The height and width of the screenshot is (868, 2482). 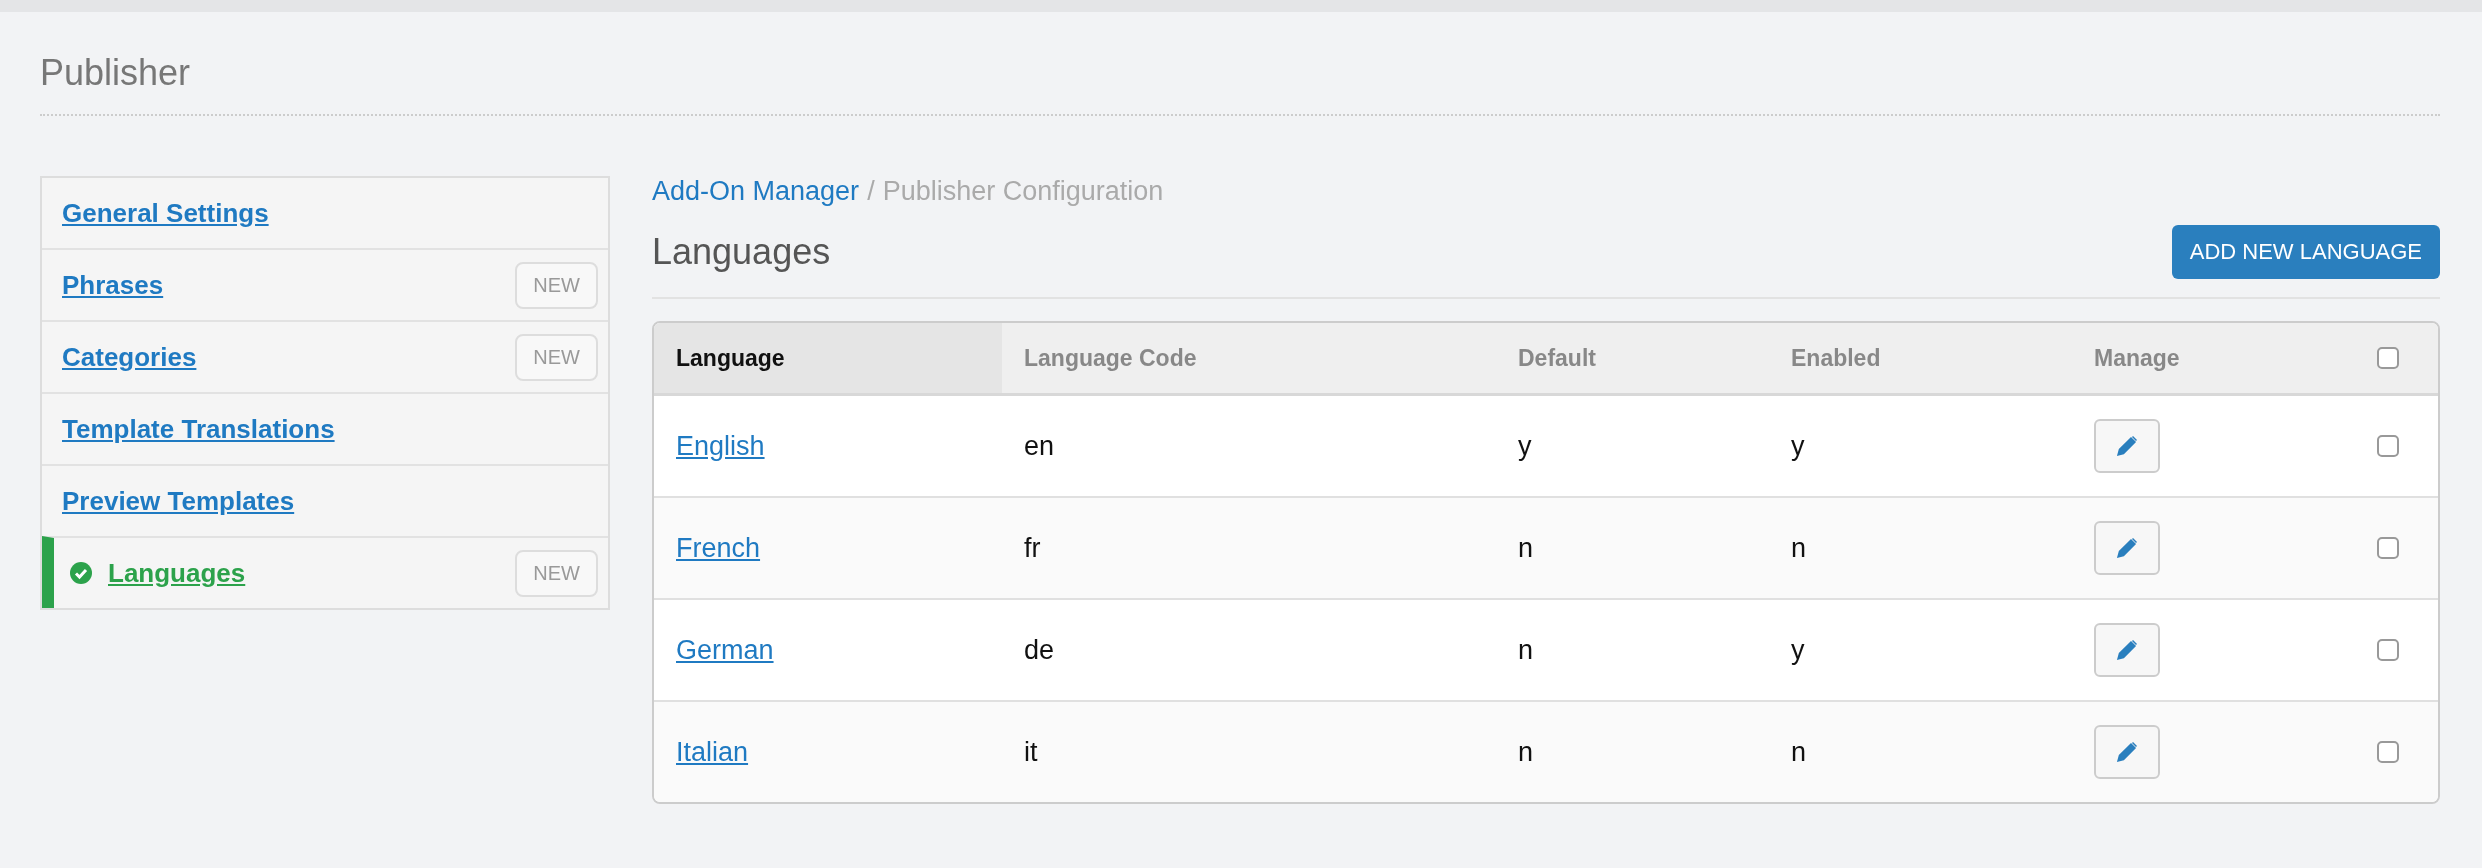 I want to click on table-cell-text: de, so click(x=1039, y=650).